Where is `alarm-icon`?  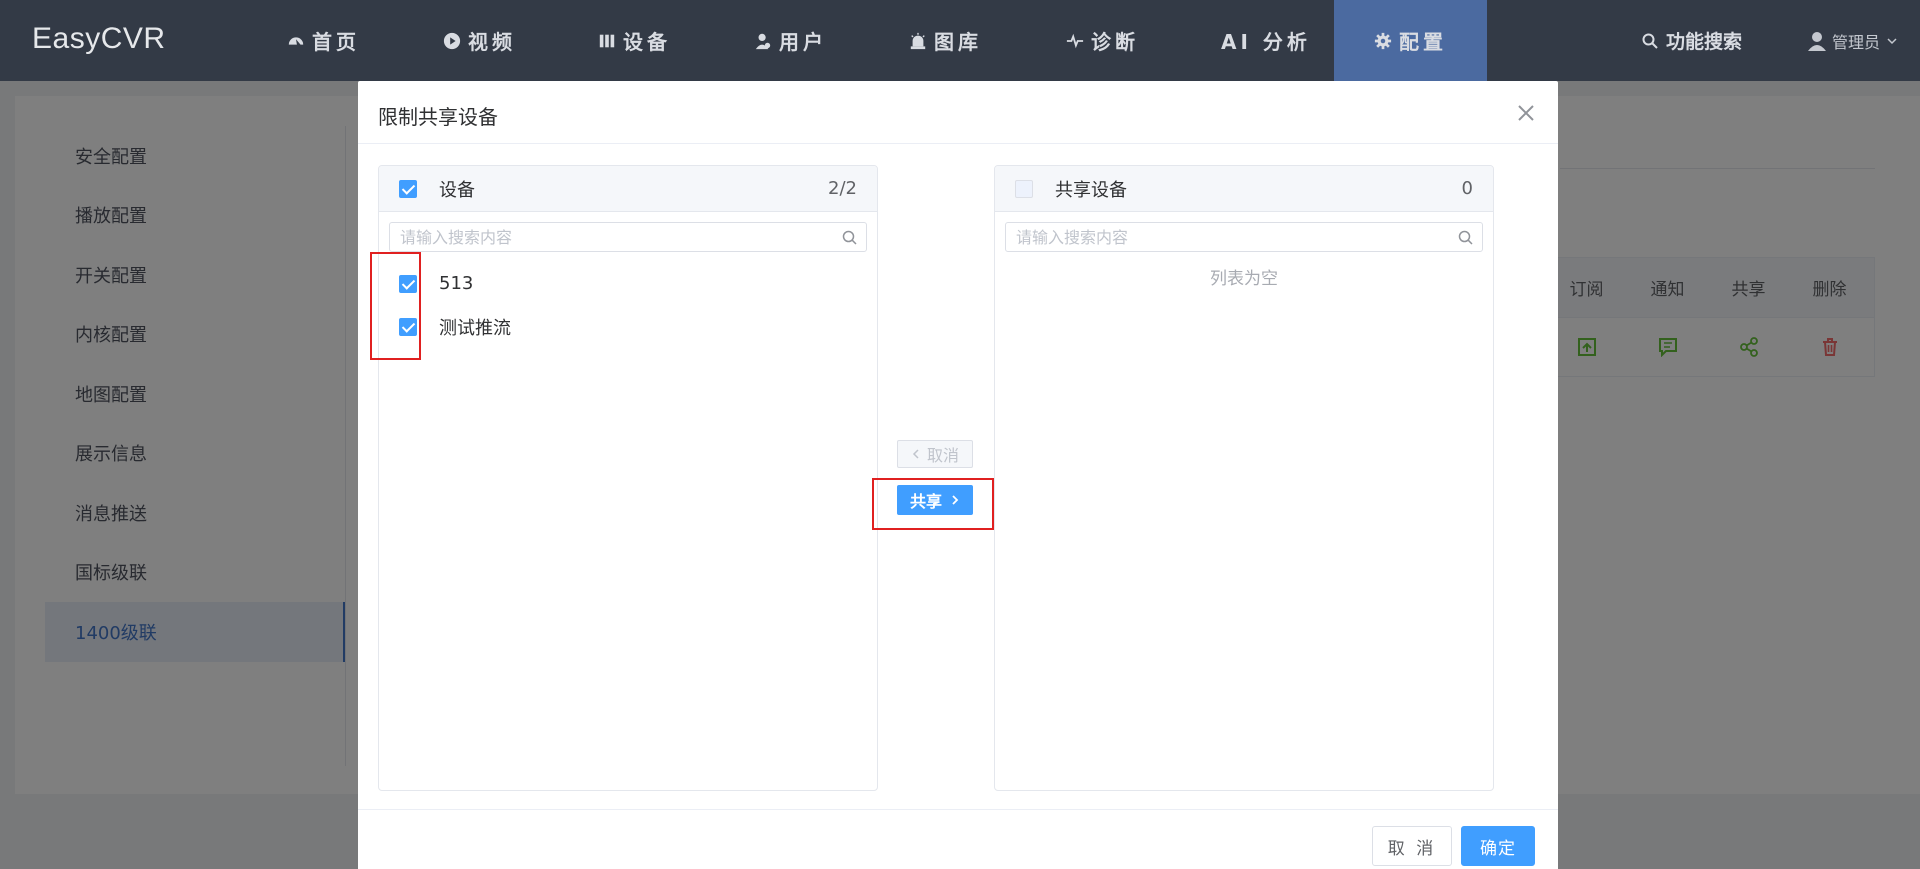 alarm-icon is located at coordinates (918, 40).